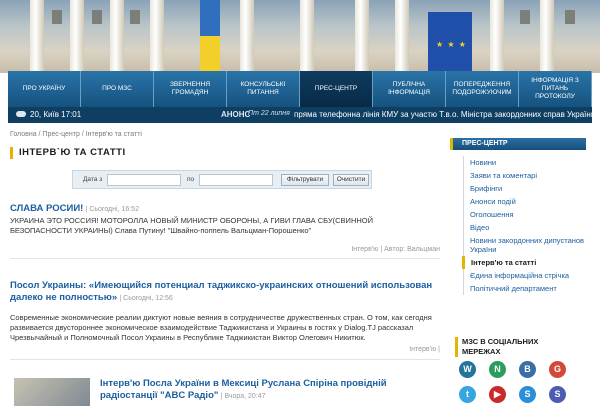 This screenshot has height=406, width=600. I want to click on blogger-icon: B, so click(527, 369).